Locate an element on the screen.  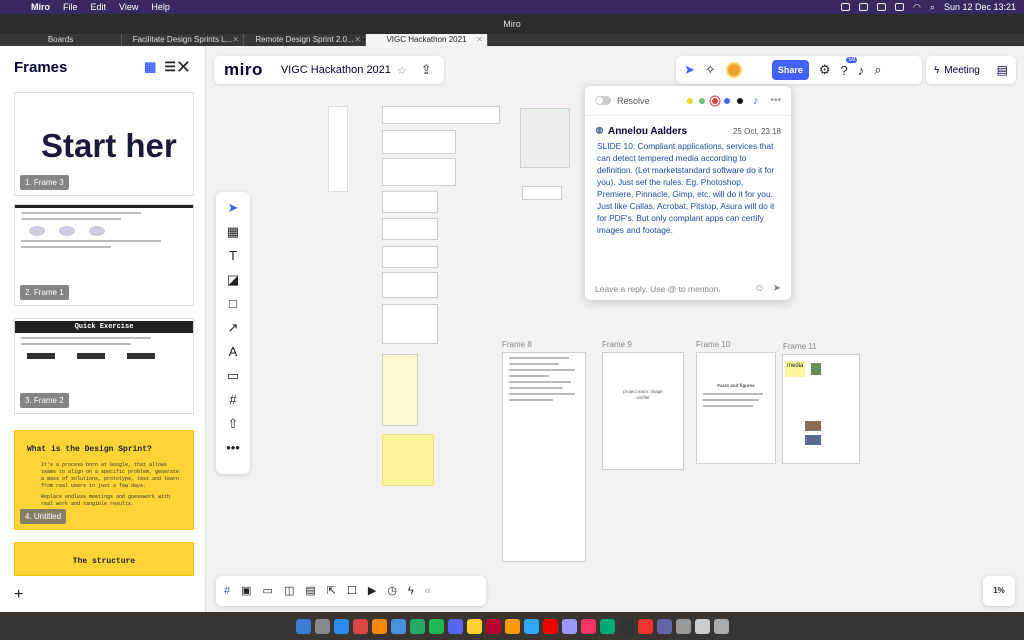
zoom-level: 1% is located at coordinates (999, 591).